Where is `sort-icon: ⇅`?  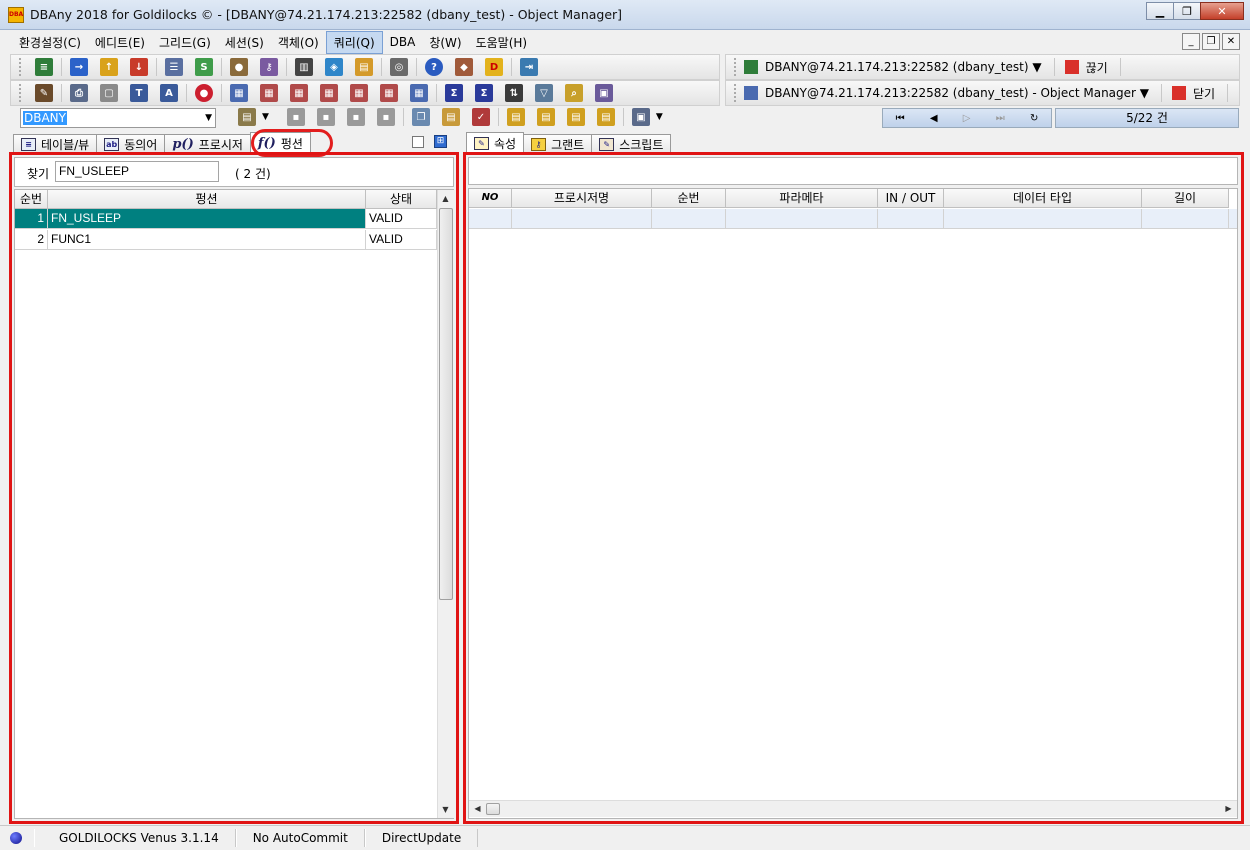
sort-icon: ⇅ is located at coordinates (514, 93).